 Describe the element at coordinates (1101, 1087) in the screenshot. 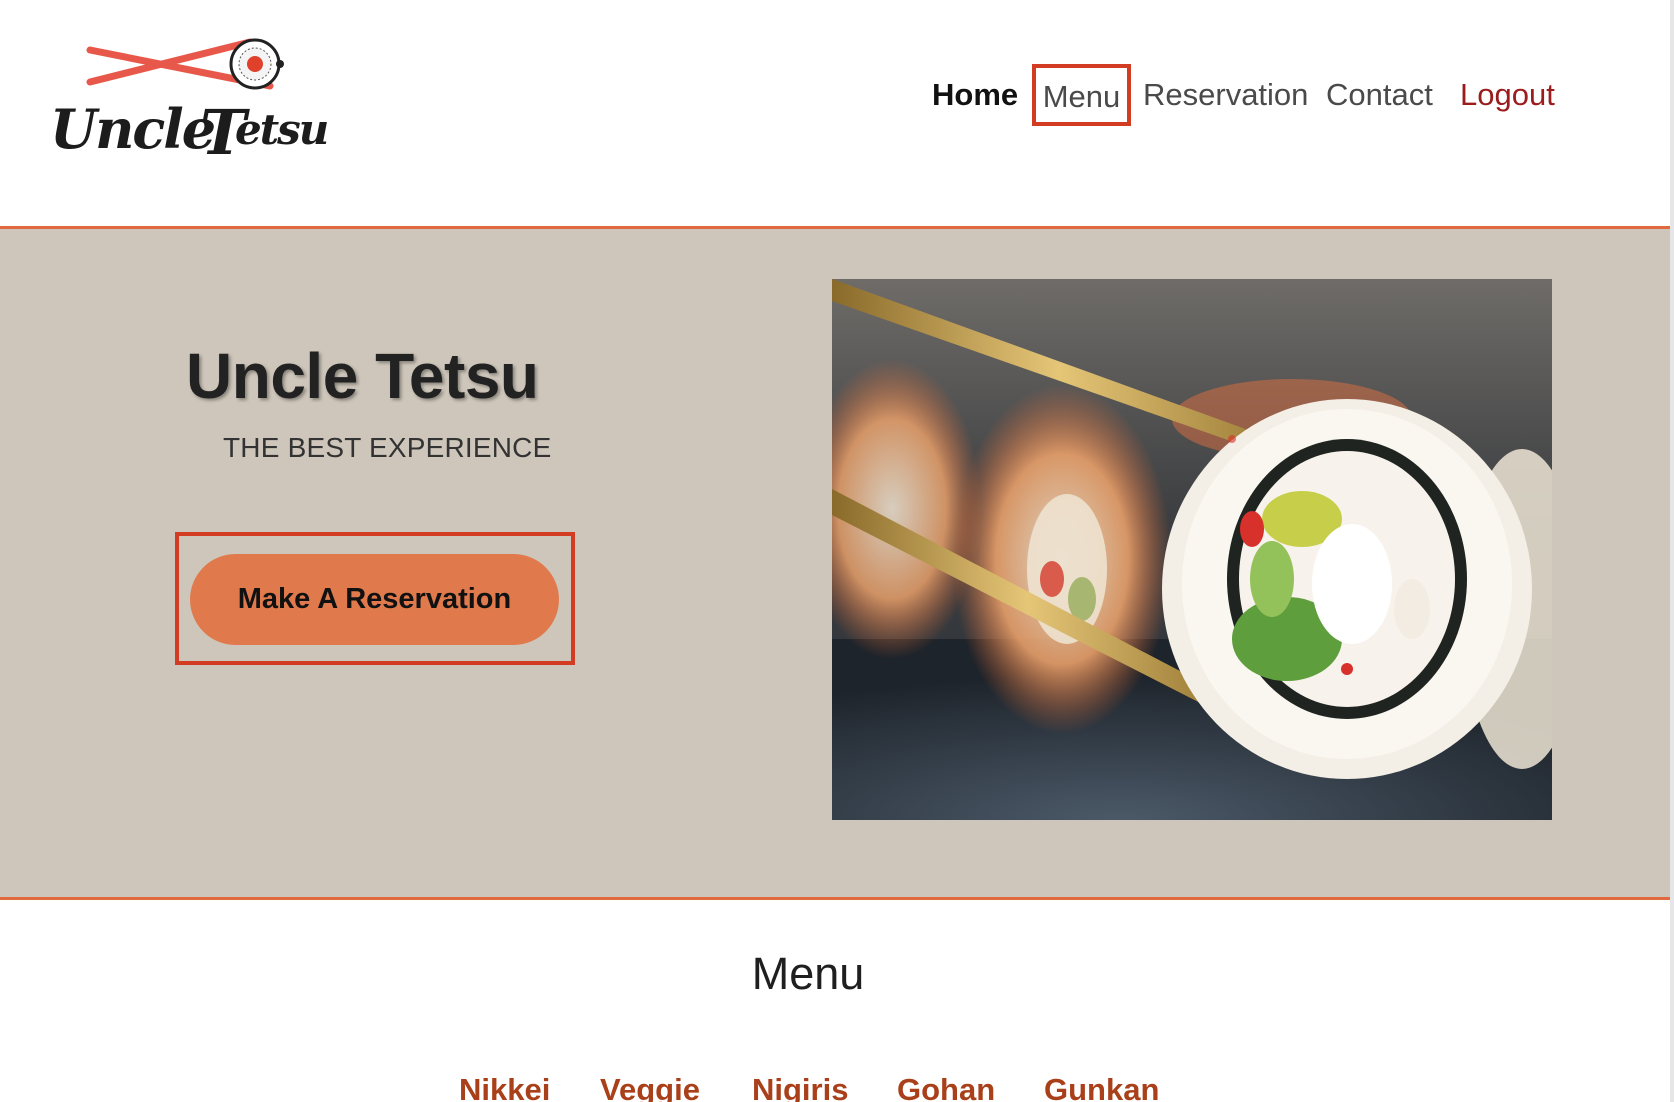

I see `menu-category-gunkan: Gunkan` at that location.